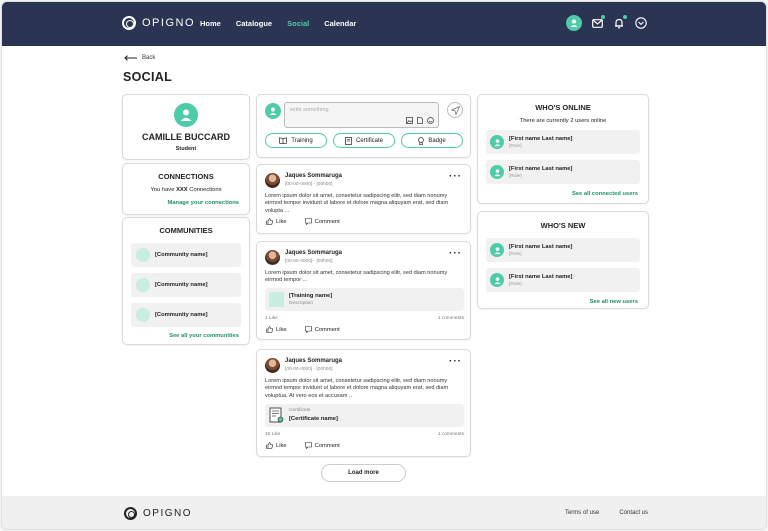  What do you see at coordinates (181, 336) in the screenshot?
I see `see-all-communities-link: See all your communities` at bounding box center [181, 336].